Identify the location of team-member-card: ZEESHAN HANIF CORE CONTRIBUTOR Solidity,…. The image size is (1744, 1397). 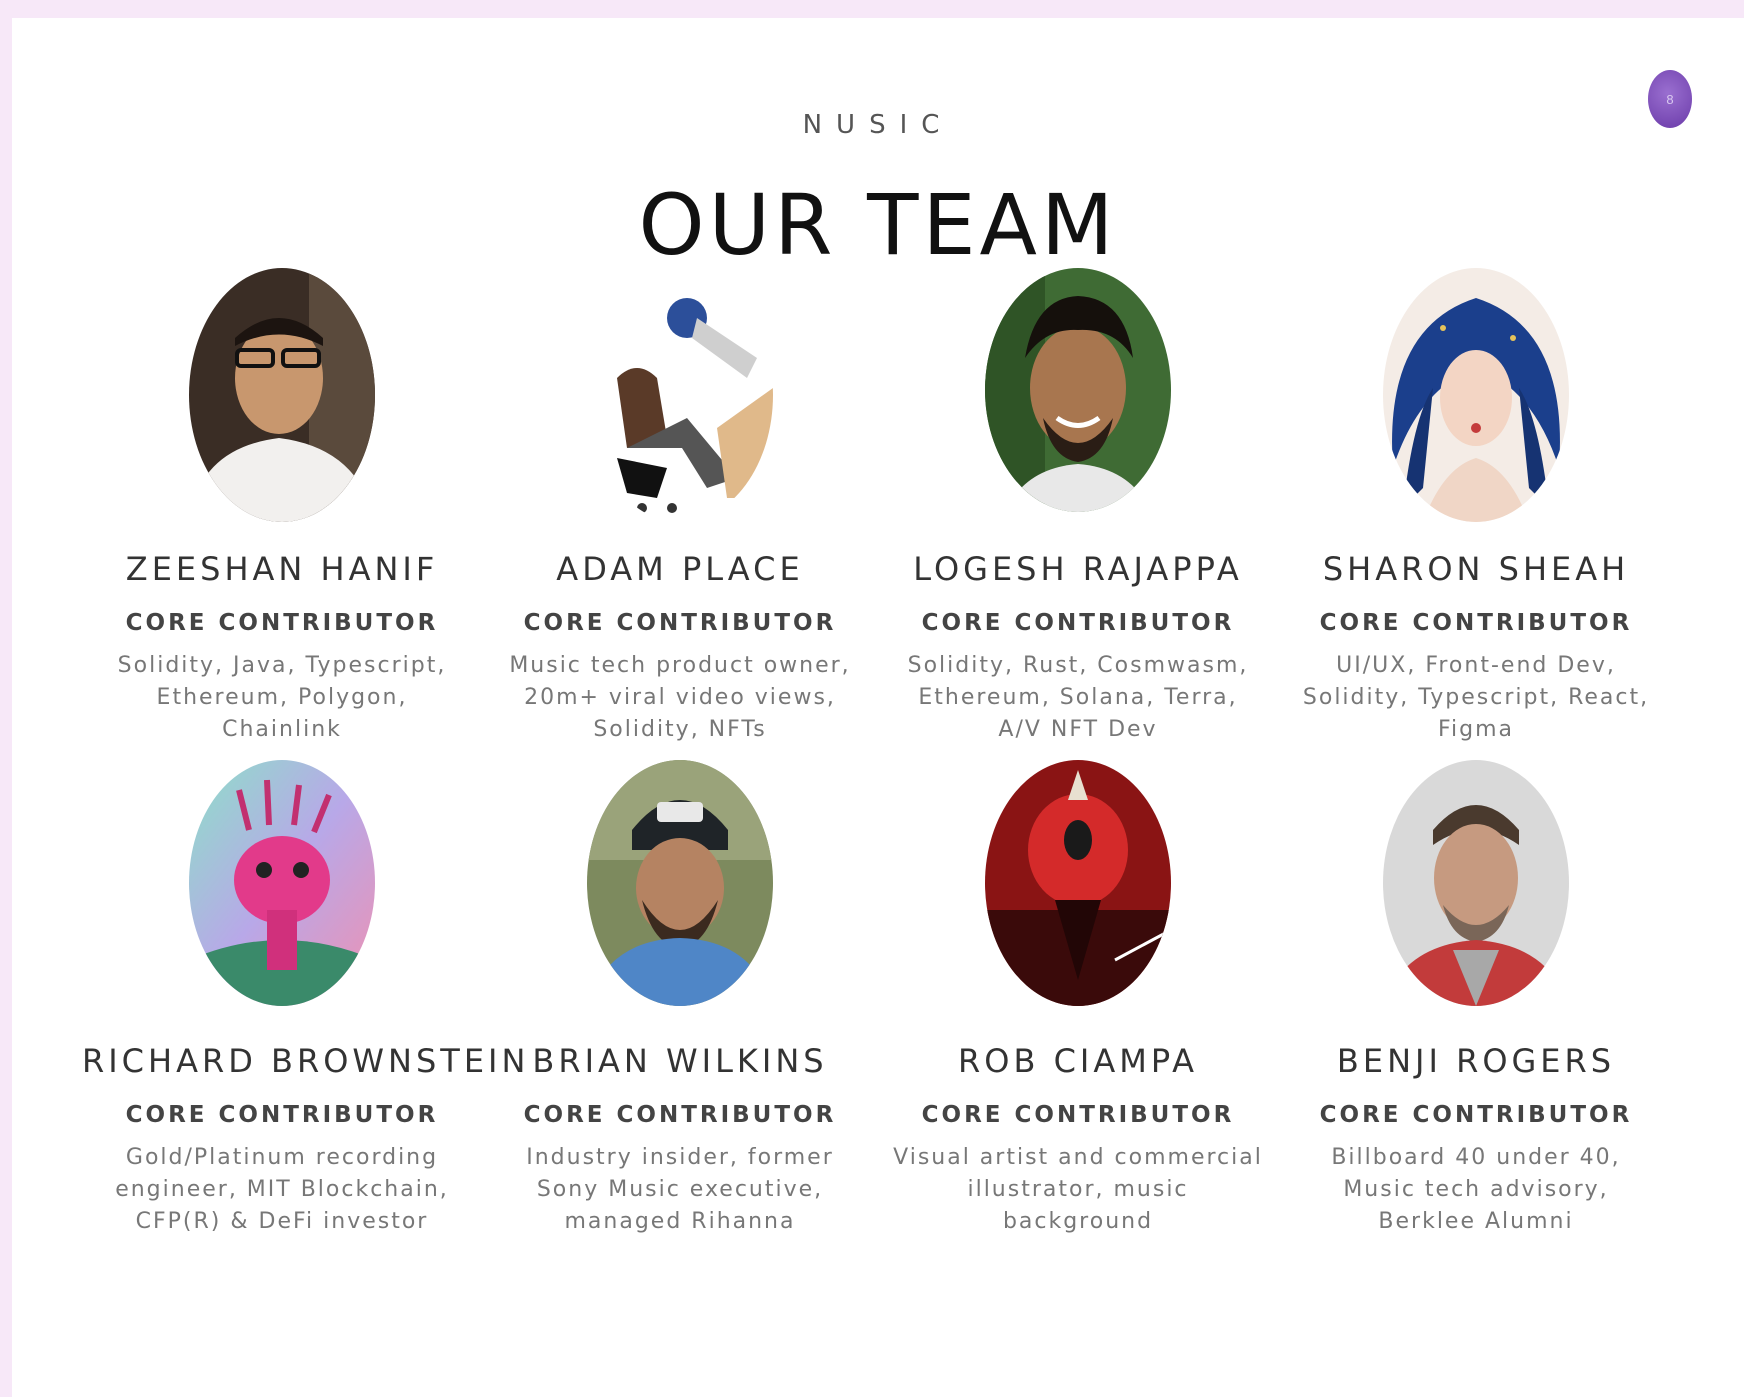
(282, 507).